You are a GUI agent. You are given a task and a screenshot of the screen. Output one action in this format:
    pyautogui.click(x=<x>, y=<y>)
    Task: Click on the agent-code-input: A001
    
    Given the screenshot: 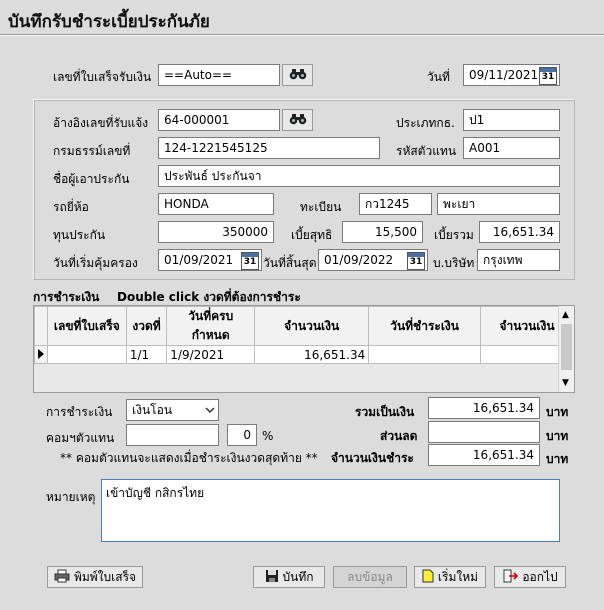 What is the action you would take?
    pyautogui.click(x=511, y=148)
    